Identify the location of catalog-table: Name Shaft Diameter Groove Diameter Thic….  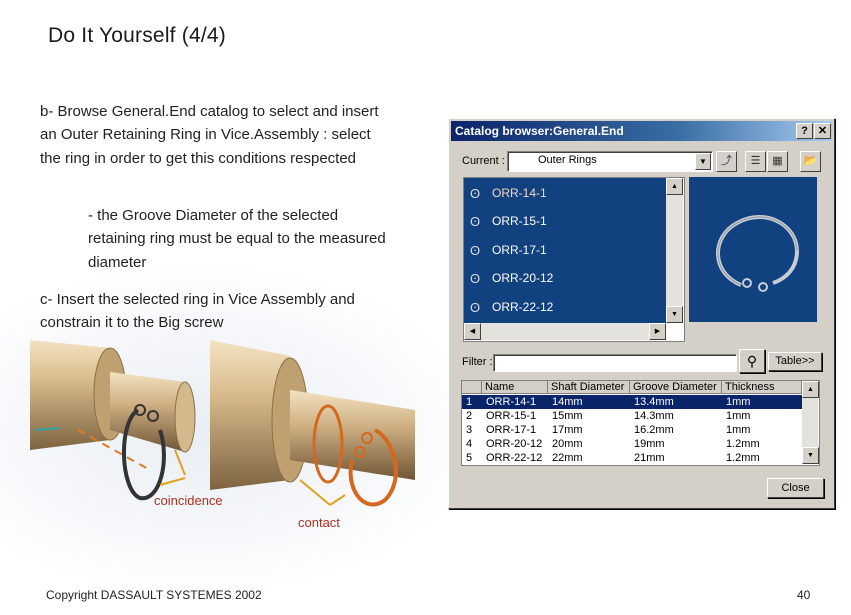
(640, 423).